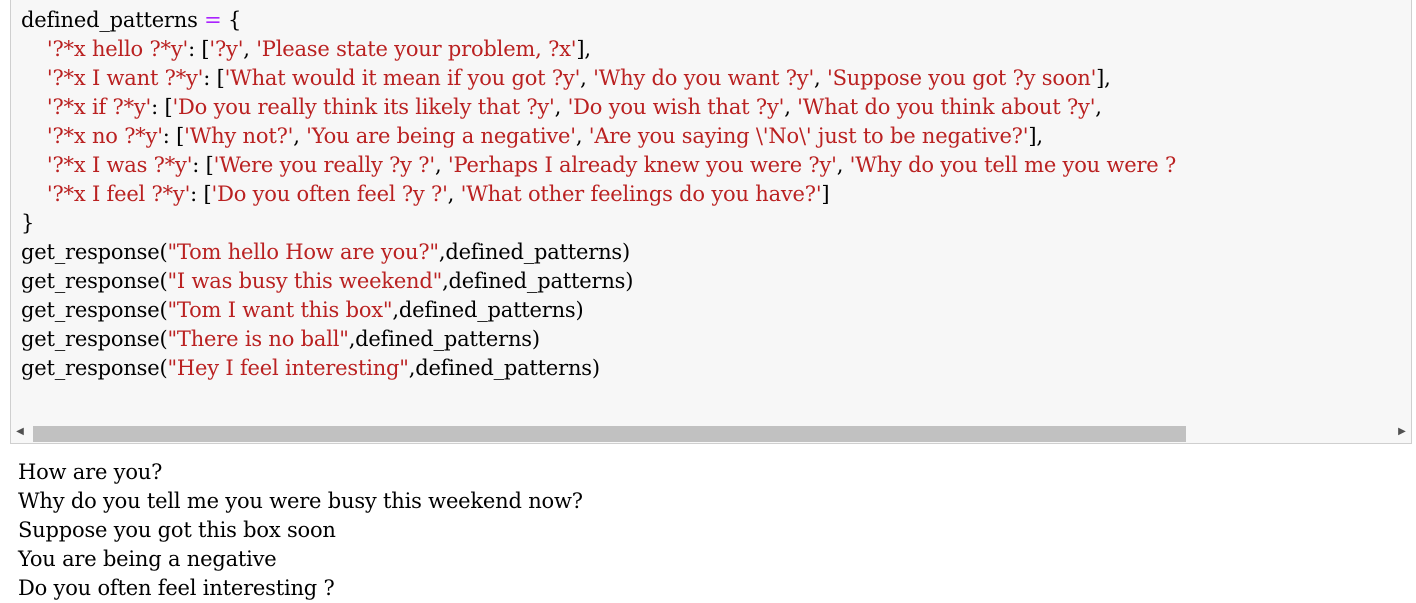 The height and width of the screenshot is (603, 1416). What do you see at coordinates (716, 223) in the screenshot?
I see `code-line: }` at bounding box center [716, 223].